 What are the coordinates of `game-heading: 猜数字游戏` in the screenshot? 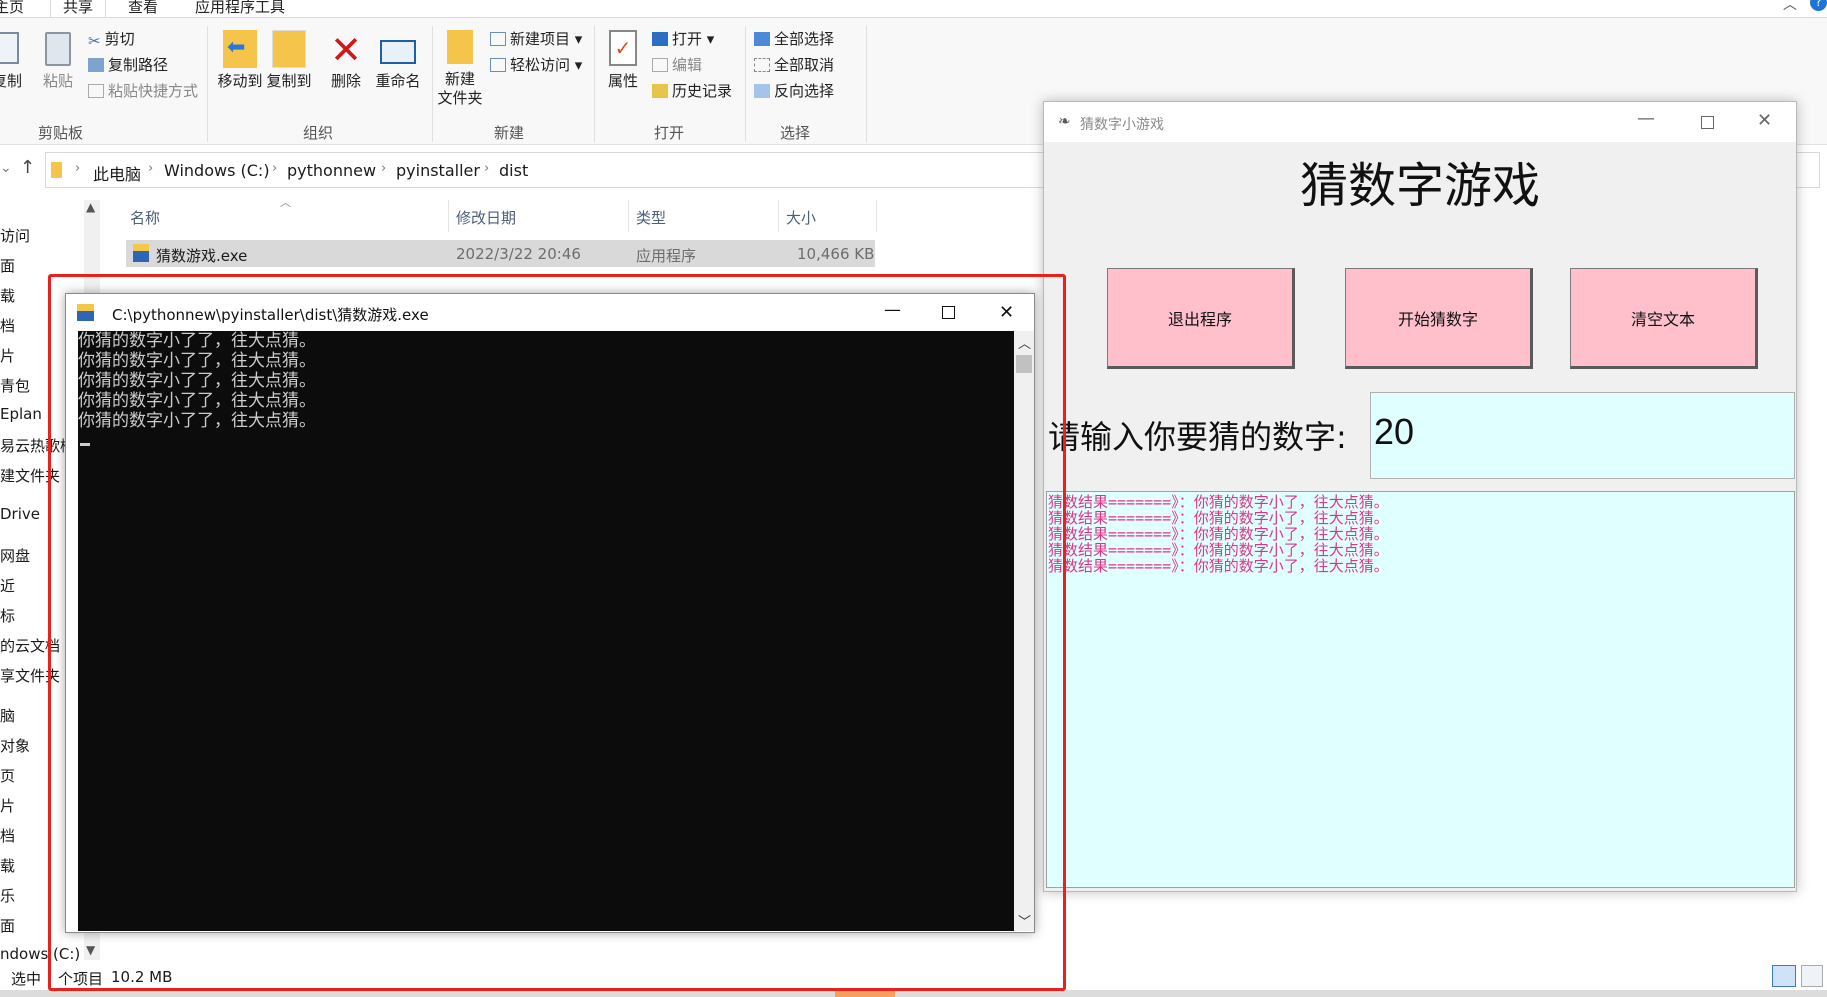 It's located at (1419, 186).